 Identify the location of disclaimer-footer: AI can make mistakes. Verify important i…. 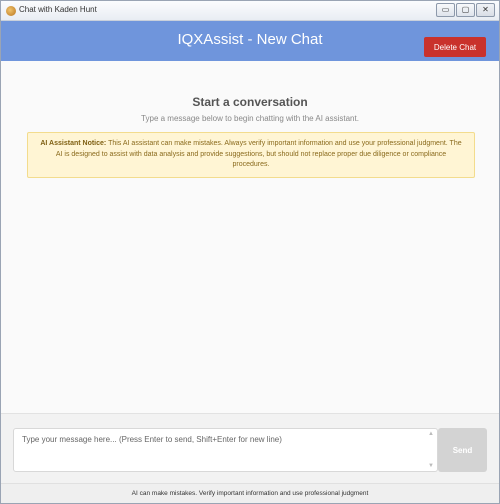
(250, 493).